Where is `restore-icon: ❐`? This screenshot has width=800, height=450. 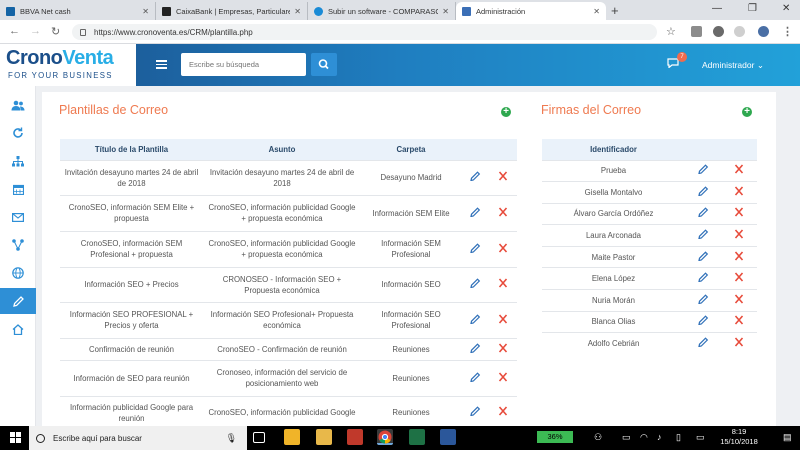
restore-icon: ❐ is located at coordinates (752, 8).